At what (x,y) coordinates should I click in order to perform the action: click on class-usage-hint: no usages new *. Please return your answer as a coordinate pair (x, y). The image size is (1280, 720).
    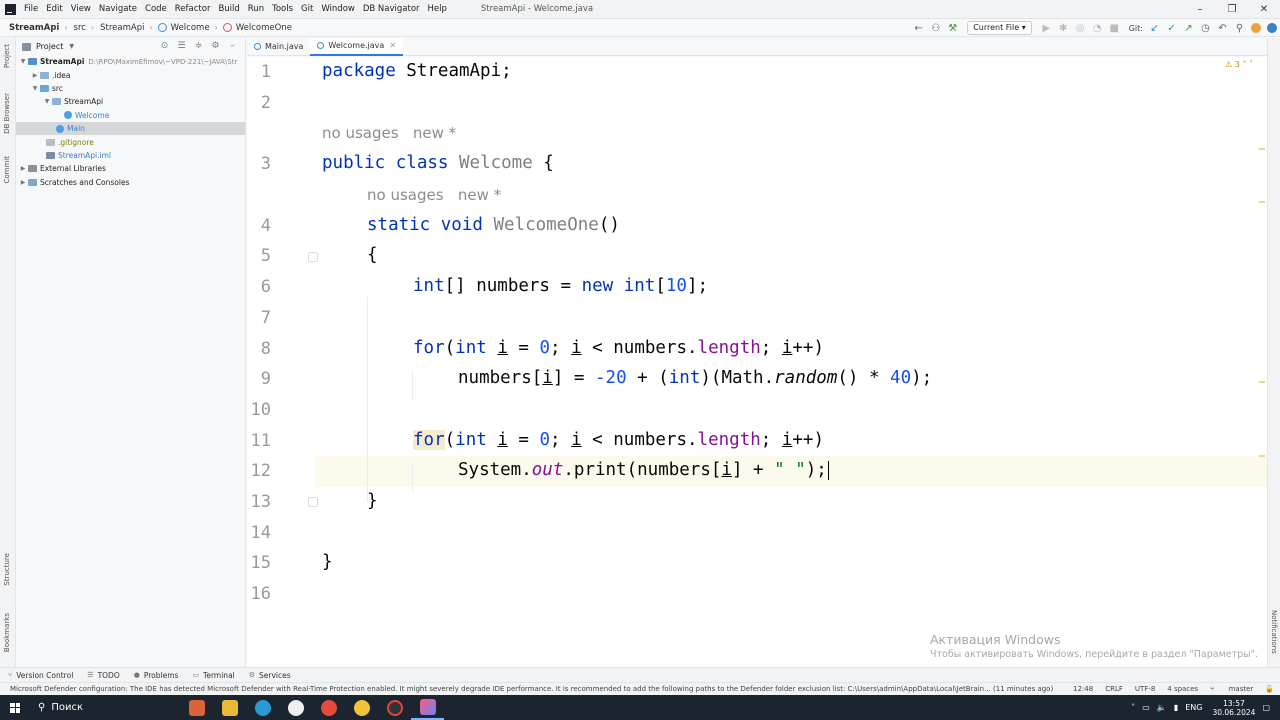
    Looking at the image, I should click on (389, 133).